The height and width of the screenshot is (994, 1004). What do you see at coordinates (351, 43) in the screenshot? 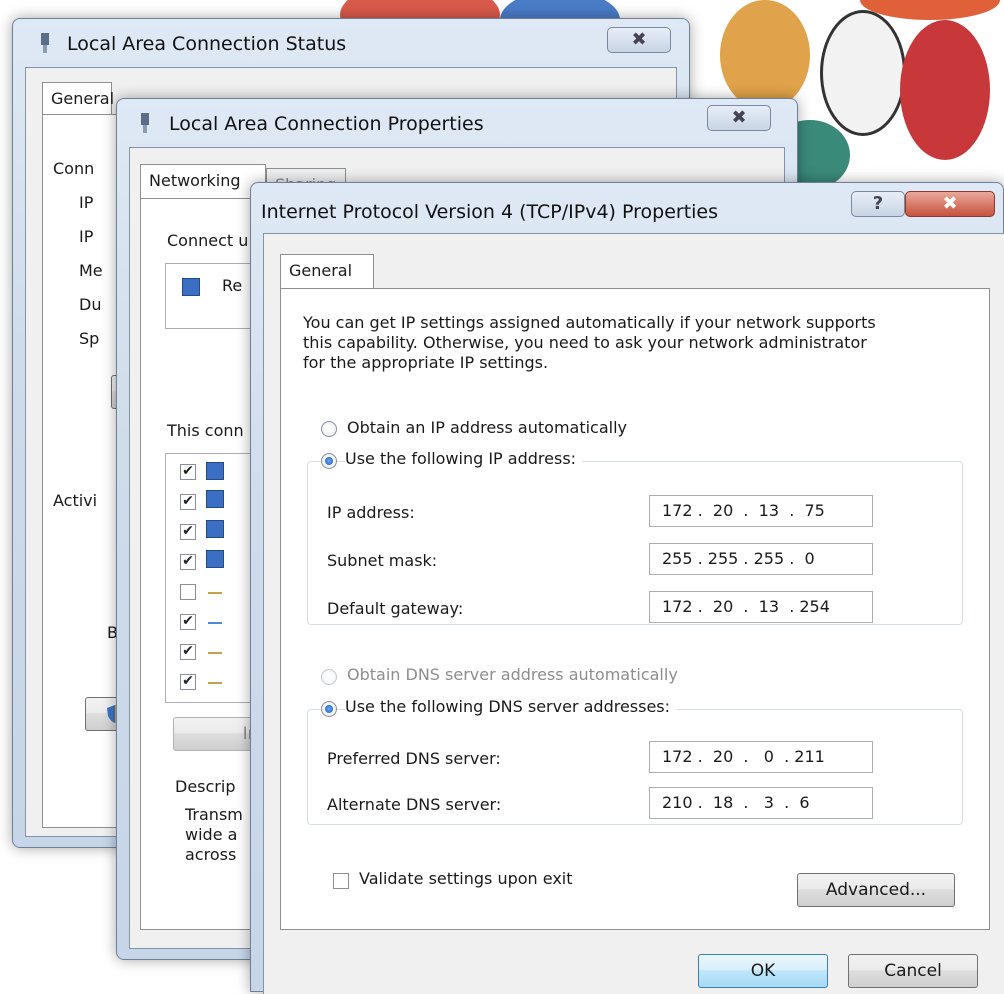
I see `status-titlebar: Local Area Connection Status ✖` at bounding box center [351, 43].